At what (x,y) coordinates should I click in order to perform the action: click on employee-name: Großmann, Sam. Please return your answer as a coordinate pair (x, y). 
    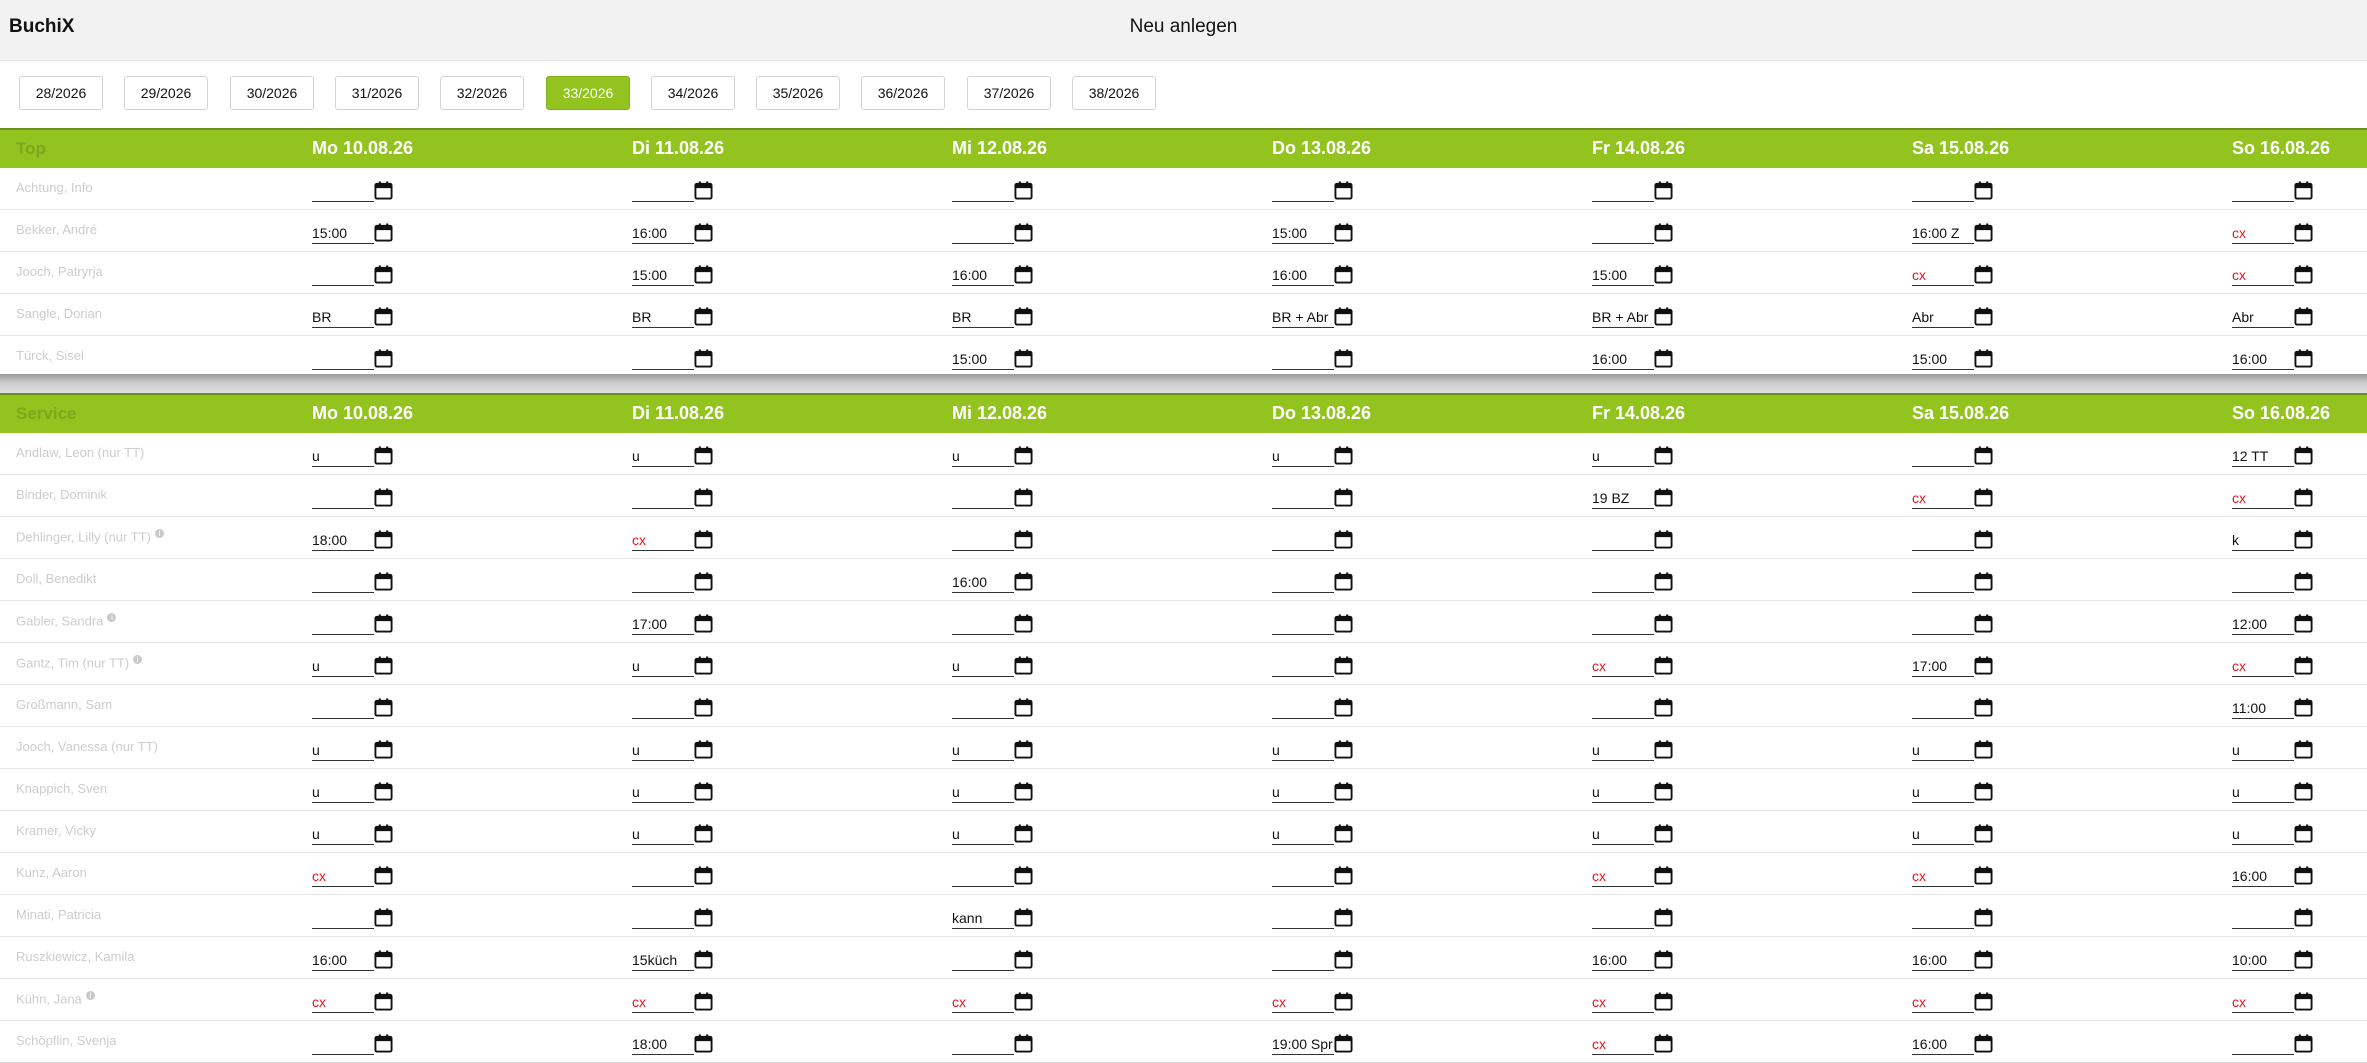
    Looking at the image, I should click on (64, 704).